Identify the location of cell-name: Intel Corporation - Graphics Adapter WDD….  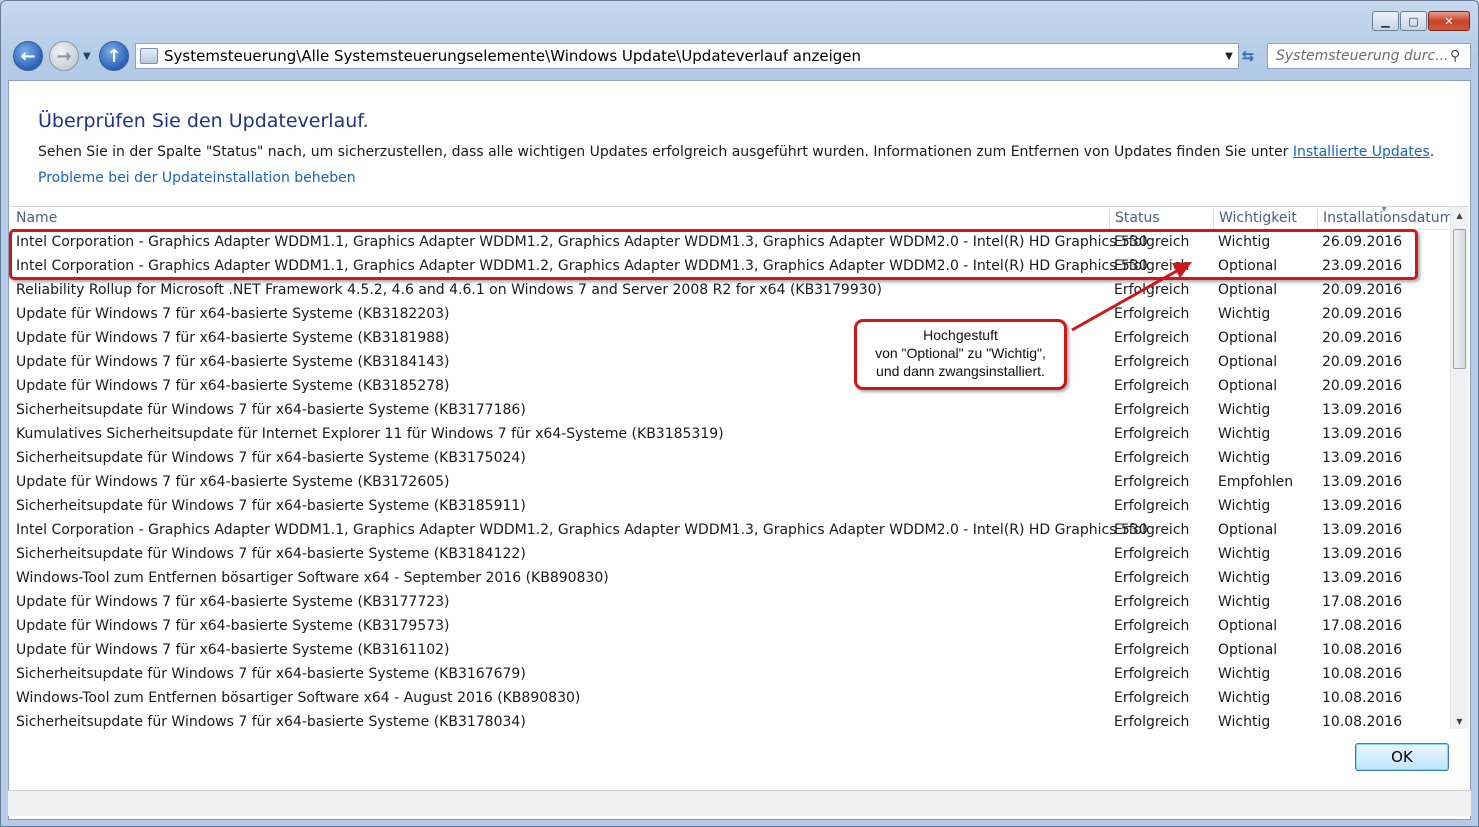
(582, 530).